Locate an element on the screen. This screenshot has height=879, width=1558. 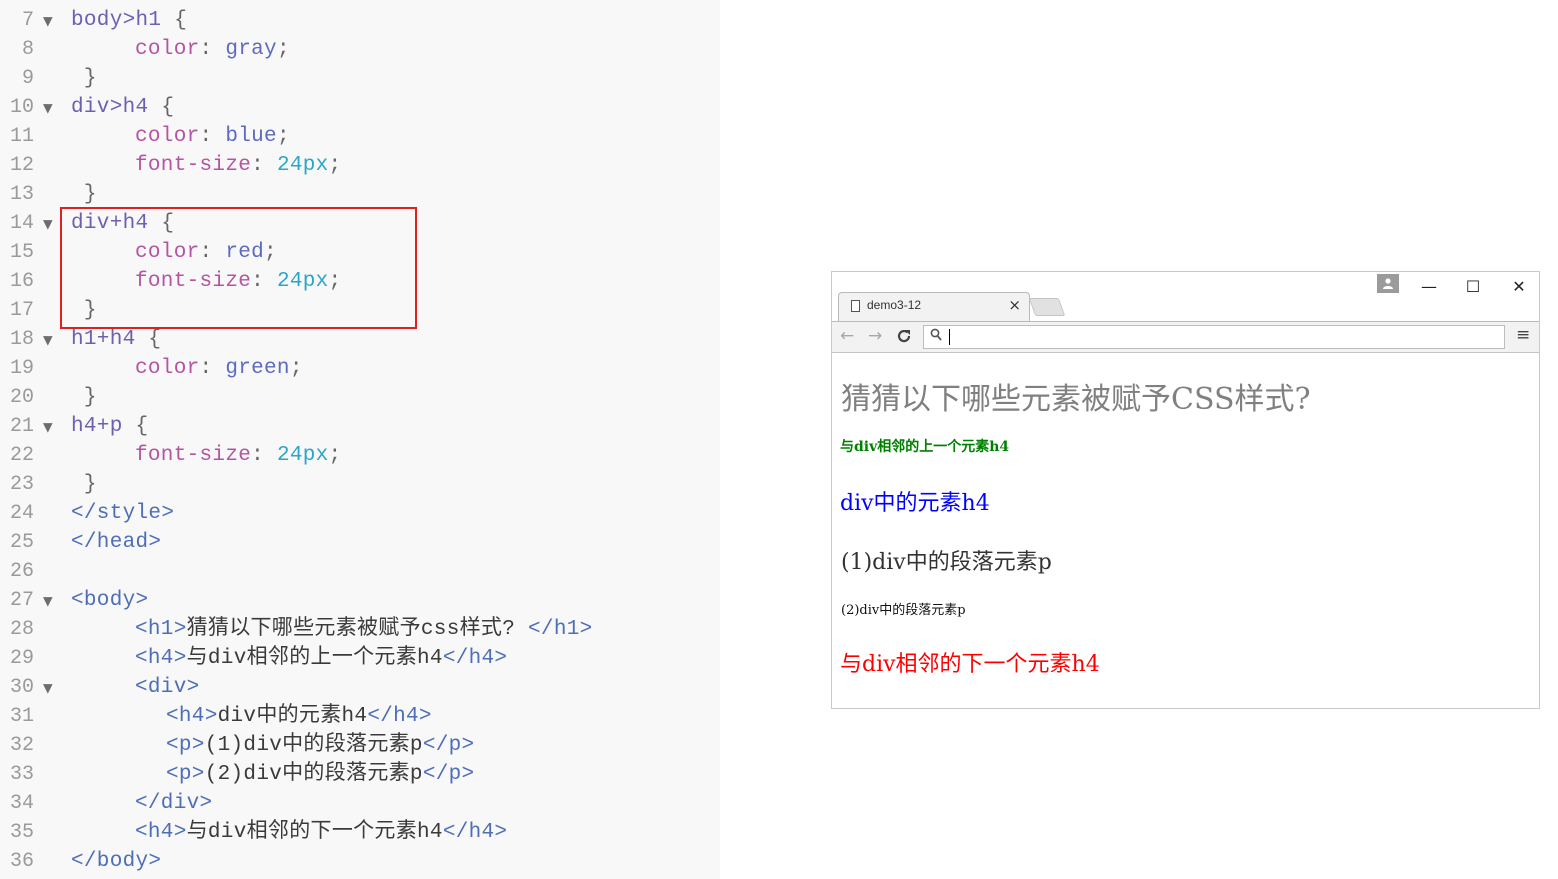
tab-demo3-12: demo3-12 × is located at coordinates (934, 307).